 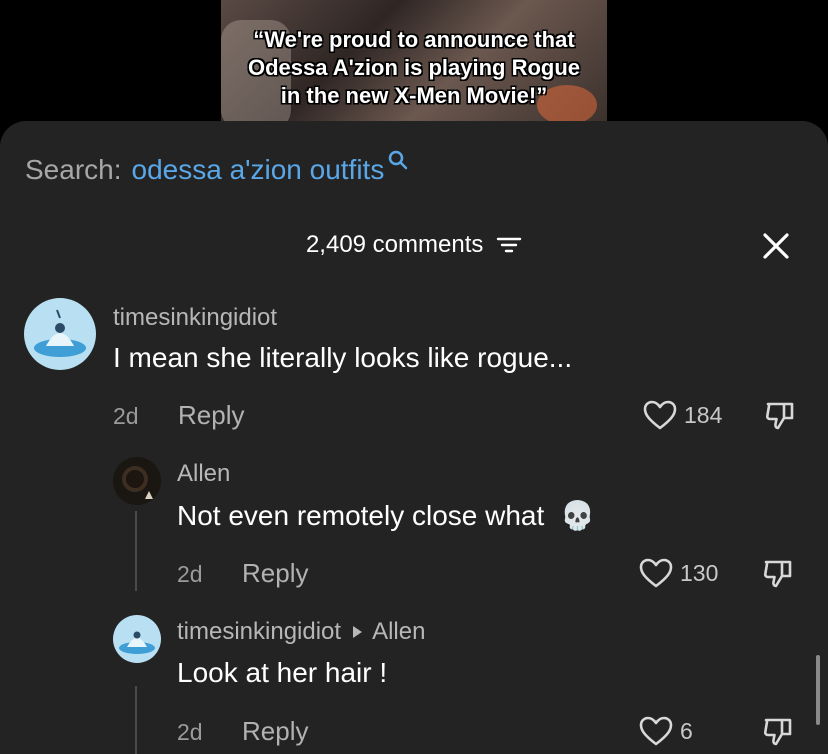 What do you see at coordinates (258, 170) in the screenshot?
I see `search-term-link: odessa a'zion outfits` at bounding box center [258, 170].